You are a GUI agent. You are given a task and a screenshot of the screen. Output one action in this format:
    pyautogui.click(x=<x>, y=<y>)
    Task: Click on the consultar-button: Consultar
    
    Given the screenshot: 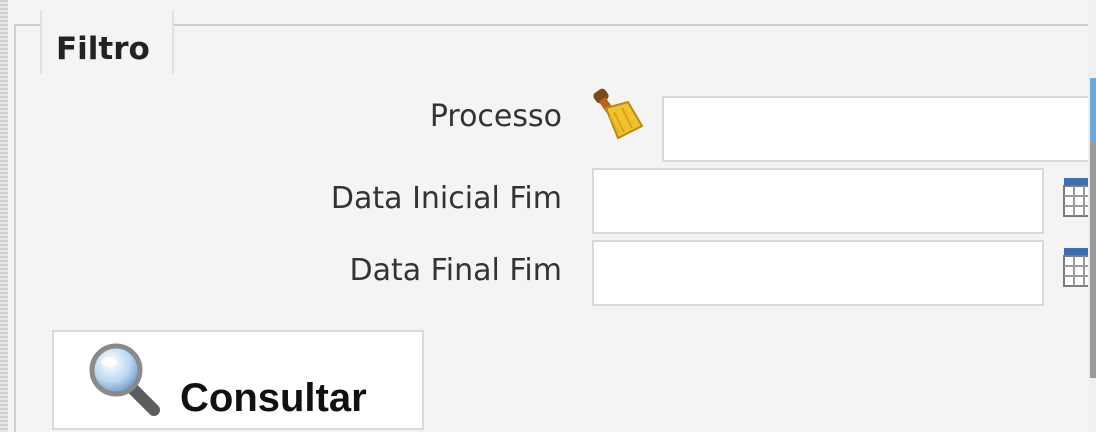 What is the action you would take?
    pyautogui.click(x=238, y=380)
    